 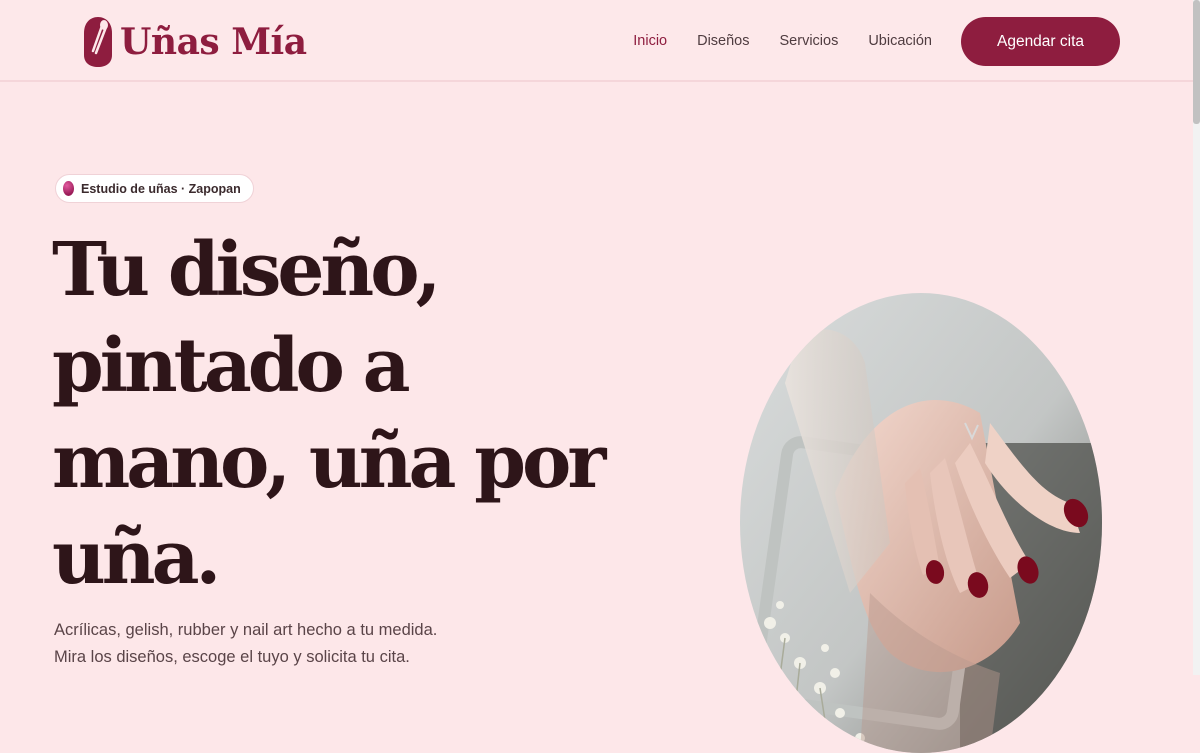 What do you see at coordinates (1196, 62) in the screenshot?
I see `scrollbar-thumb` at bounding box center [1196, 62].